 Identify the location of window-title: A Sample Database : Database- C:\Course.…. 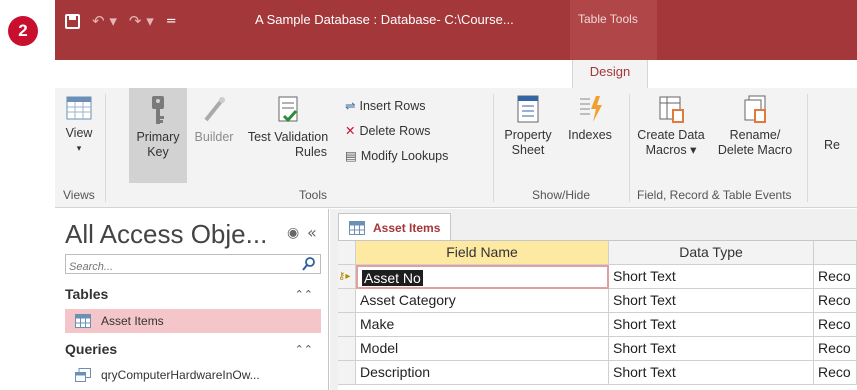
(384, 19).